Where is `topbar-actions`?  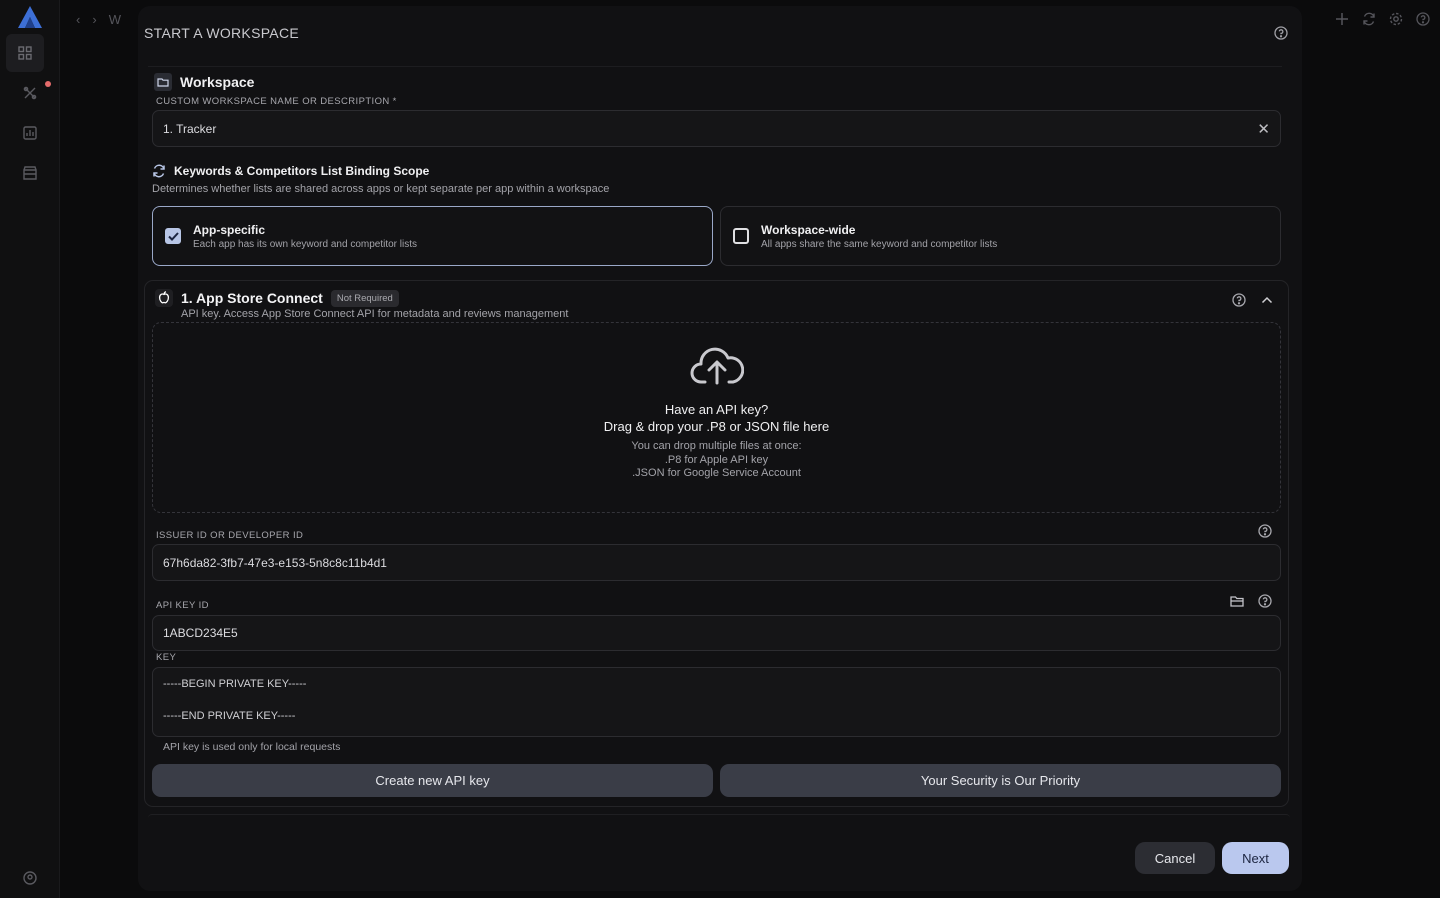 topbar-actions is located at coordinates (1382, 19).